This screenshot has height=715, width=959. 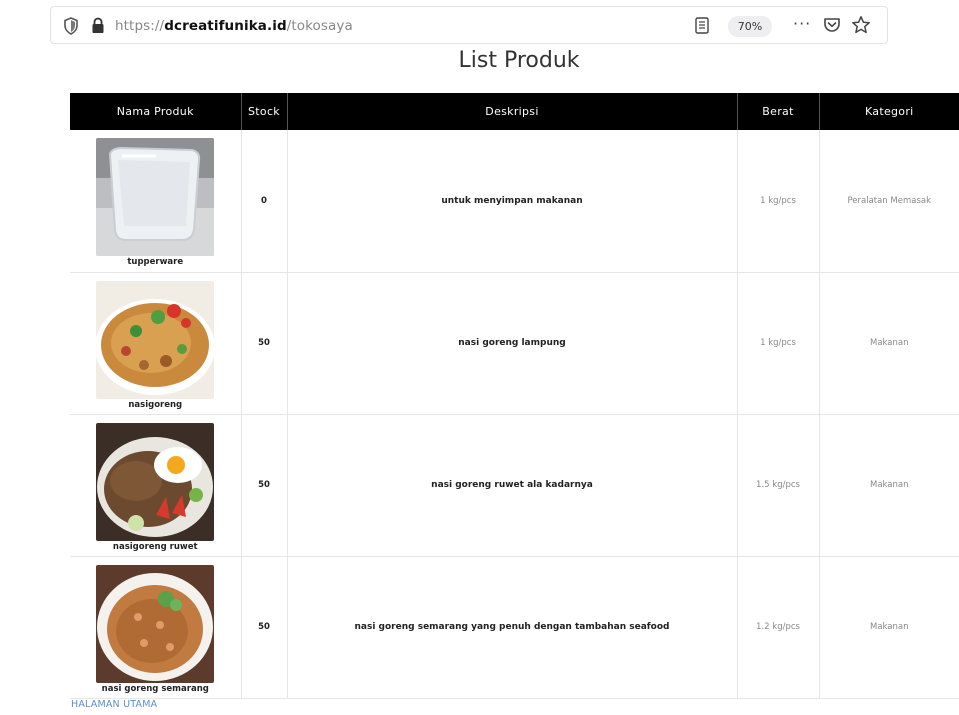 I want to click on column-header-description: Deskripsi, so click(x=512, y=111).